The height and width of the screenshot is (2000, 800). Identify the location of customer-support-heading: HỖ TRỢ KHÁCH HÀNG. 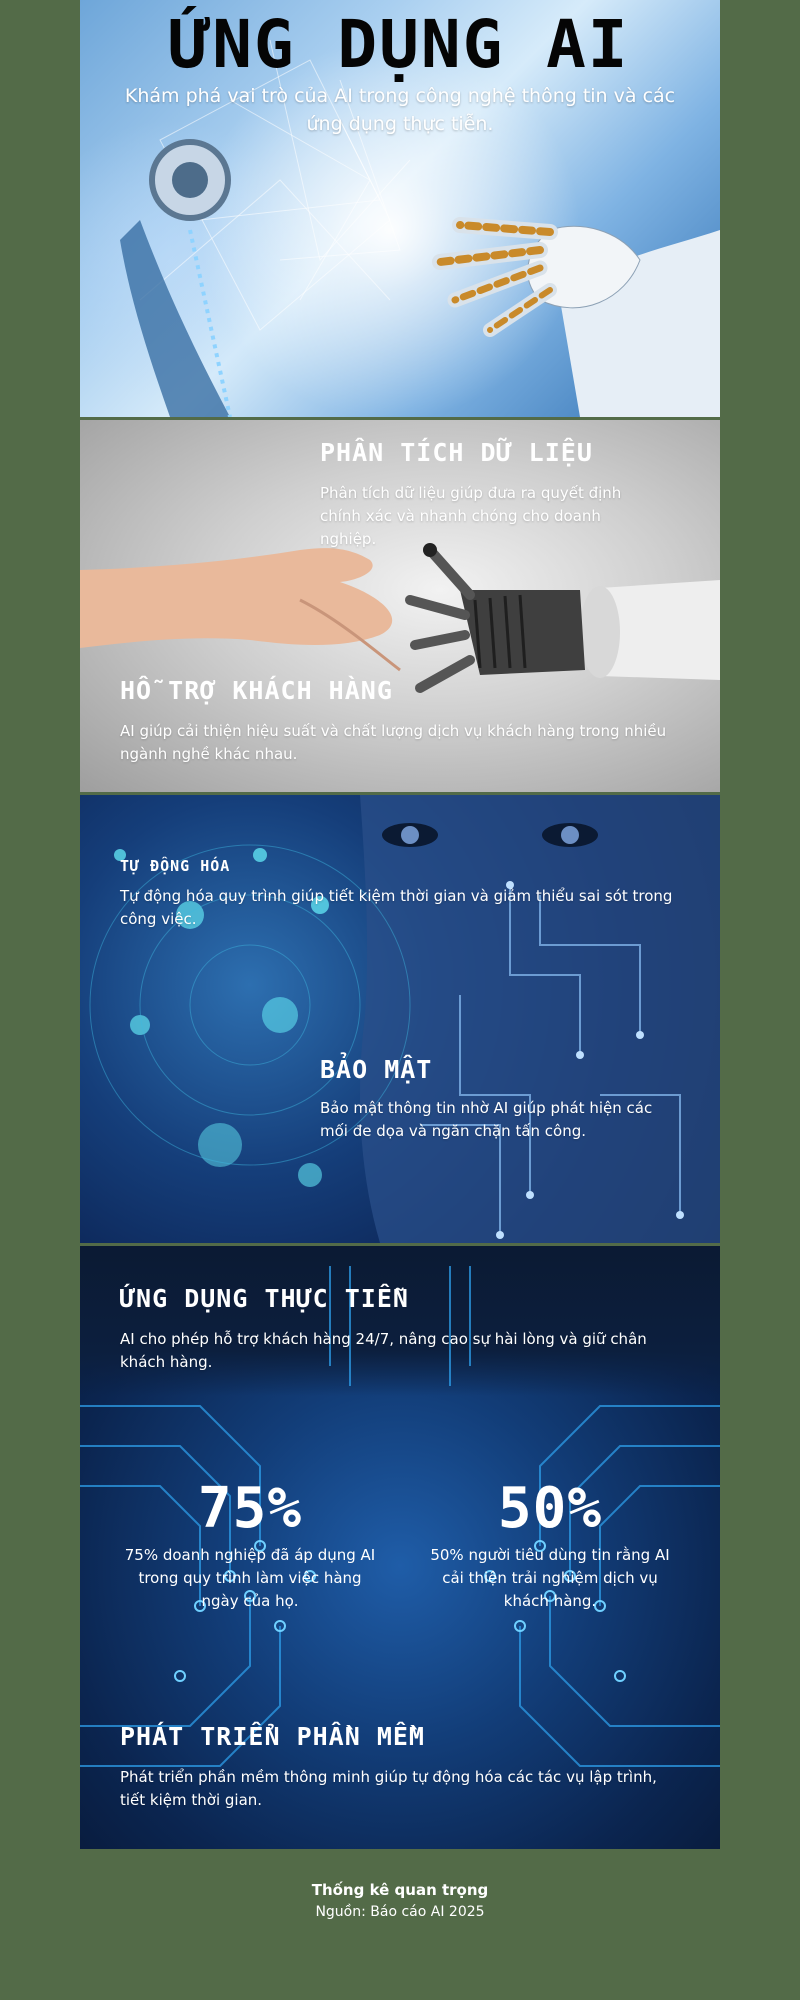
(256, 690).